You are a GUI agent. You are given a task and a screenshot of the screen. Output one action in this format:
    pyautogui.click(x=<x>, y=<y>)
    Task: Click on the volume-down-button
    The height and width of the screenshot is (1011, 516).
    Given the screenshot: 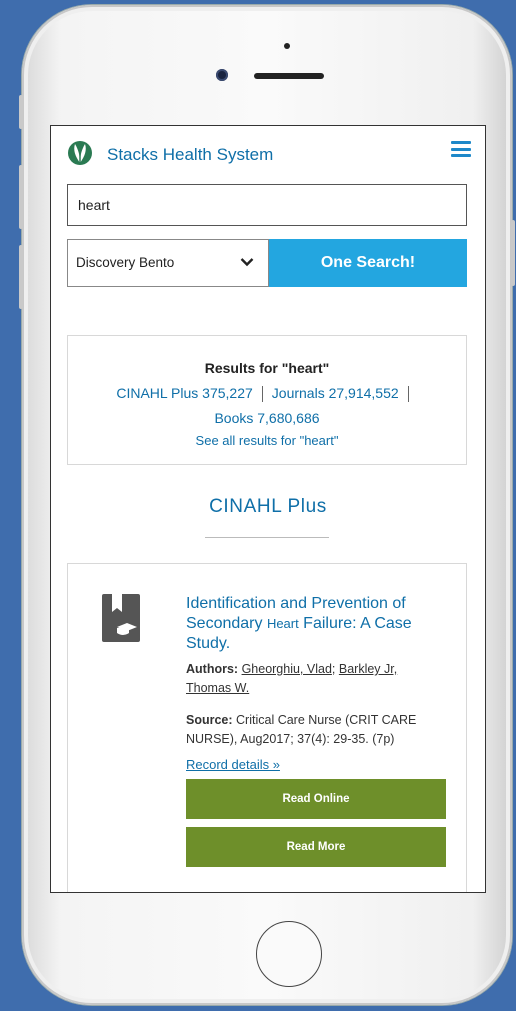 What is the action you would take?
    pyautogui.click(x=21, y=277)
    